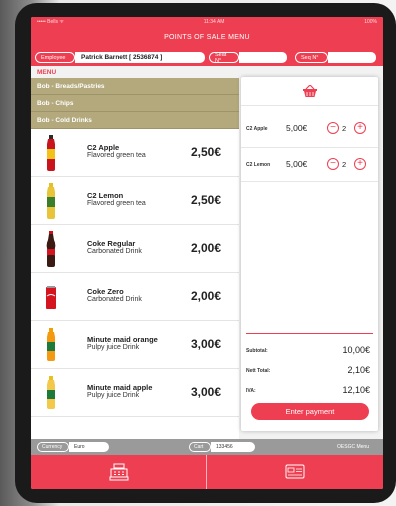 The width and height of the screenshot is (396, 506). Describe the element at coordinates (105, 291) in the screenshot. I see `product-name: Coke Zero` at that location.